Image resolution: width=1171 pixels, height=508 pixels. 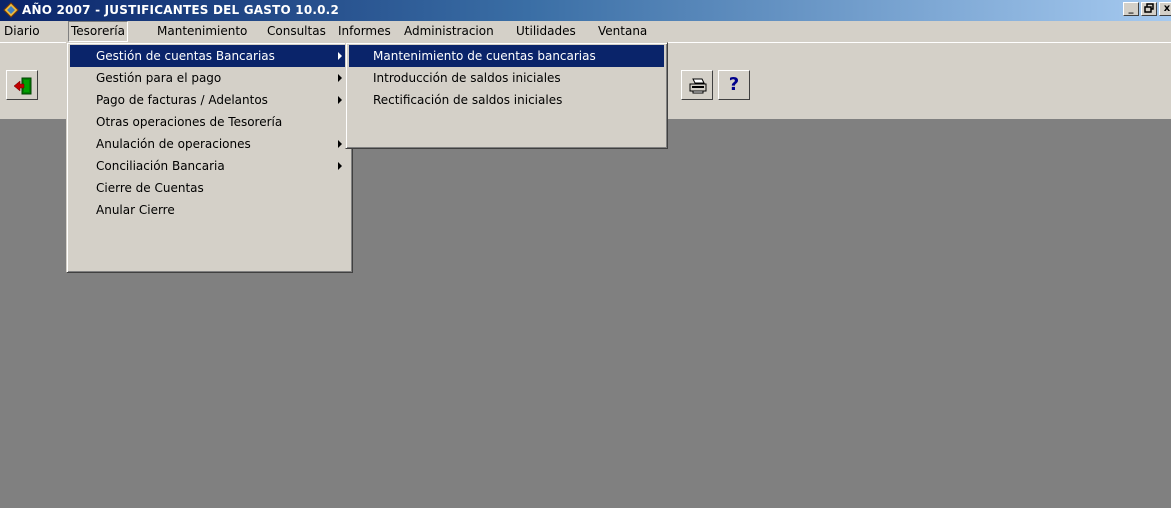 I want to click on menu-administracion: Administracion, so click(x=449, y=31).